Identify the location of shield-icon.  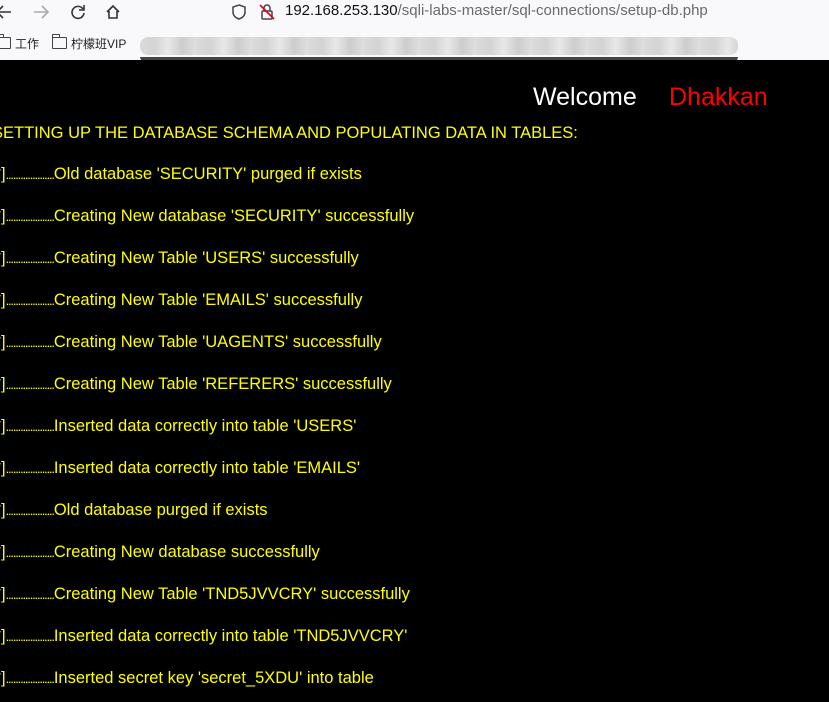
(239, 12).